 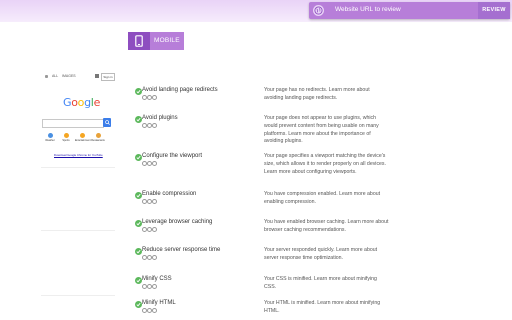 What do you see at coordinates (172, 156) in the screenshot?
I see `audit-title: Configure the viewport` at bounding box center [172, 156].